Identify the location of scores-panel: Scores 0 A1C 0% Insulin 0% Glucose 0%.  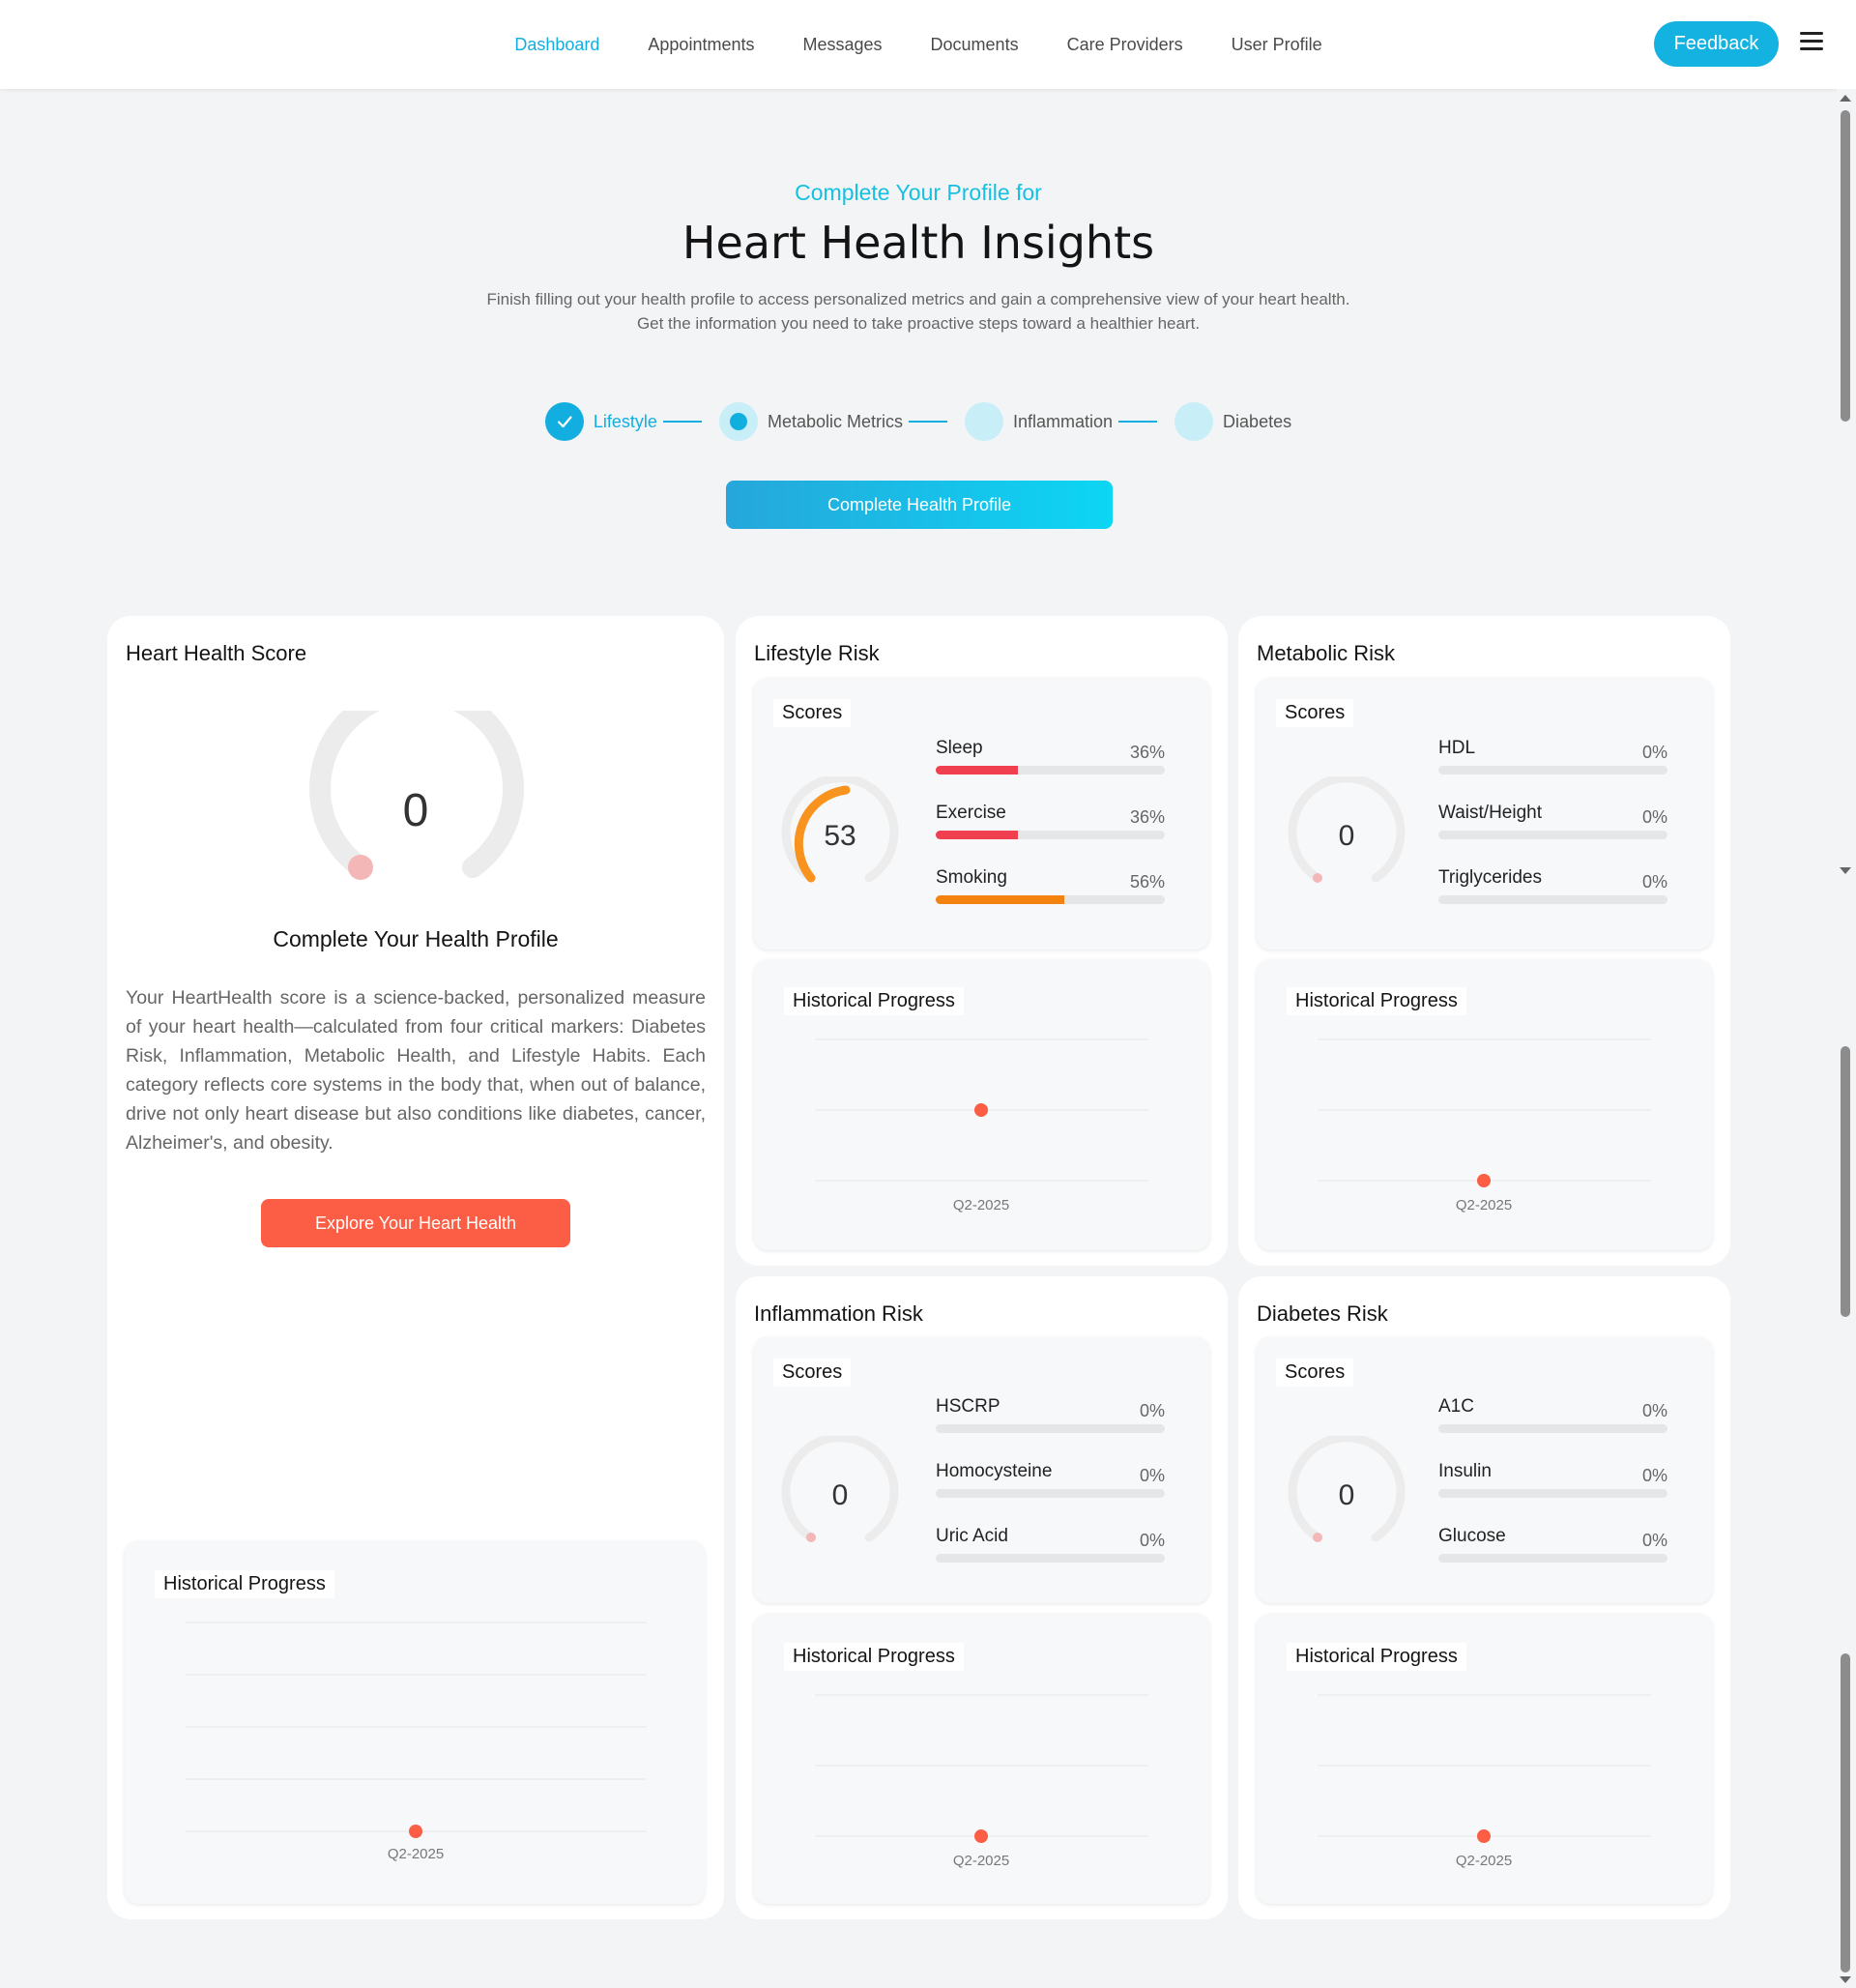
(1485, 1470).